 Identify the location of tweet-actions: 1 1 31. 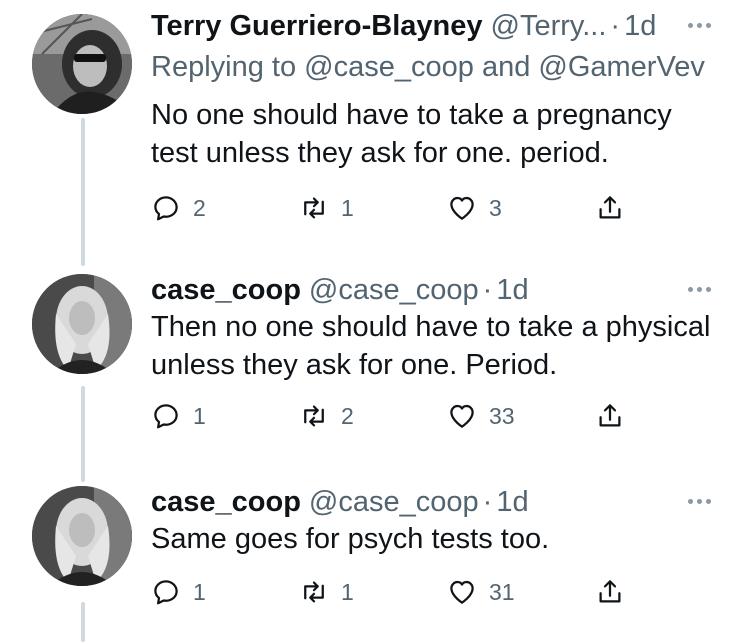
(396, 592).